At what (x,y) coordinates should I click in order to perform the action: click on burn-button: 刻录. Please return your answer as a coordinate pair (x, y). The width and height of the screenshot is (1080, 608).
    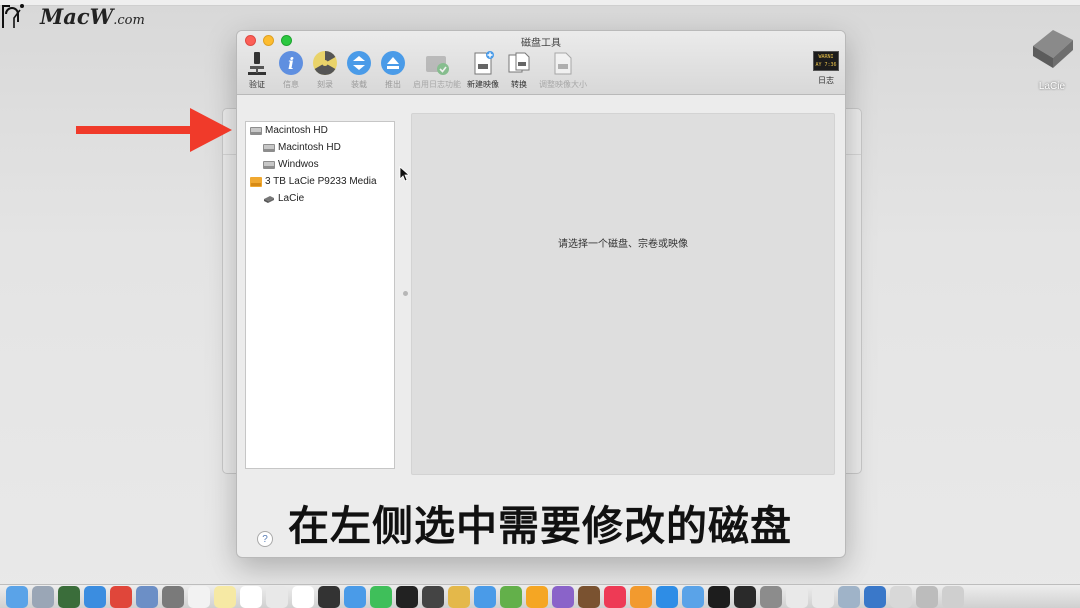
    Looking at the image, I should click on (325, 69).